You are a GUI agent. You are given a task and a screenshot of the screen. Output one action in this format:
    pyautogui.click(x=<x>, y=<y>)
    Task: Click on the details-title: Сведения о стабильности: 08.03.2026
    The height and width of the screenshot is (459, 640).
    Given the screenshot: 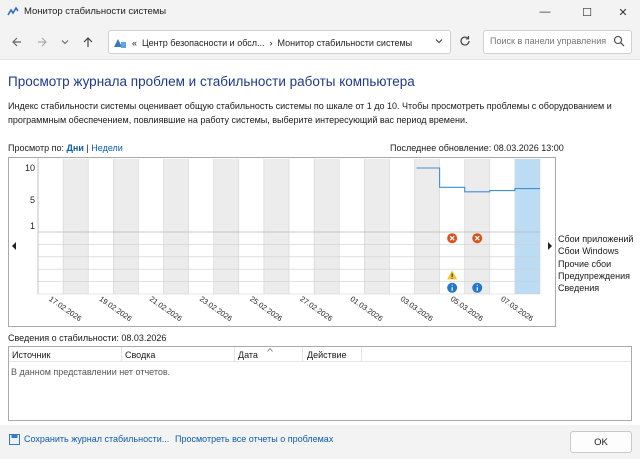 What is the action you would take?
    pyautogui.click(x=87, y=338)
    